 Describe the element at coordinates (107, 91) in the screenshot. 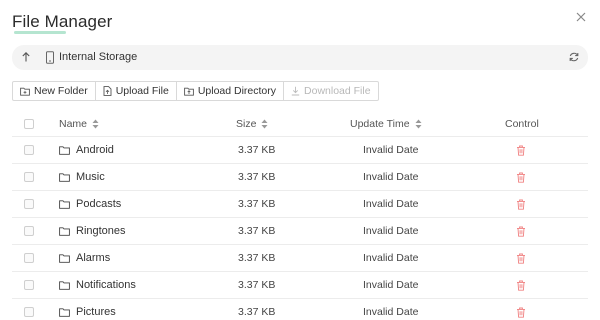

I see `file-upload-icon` at that location.